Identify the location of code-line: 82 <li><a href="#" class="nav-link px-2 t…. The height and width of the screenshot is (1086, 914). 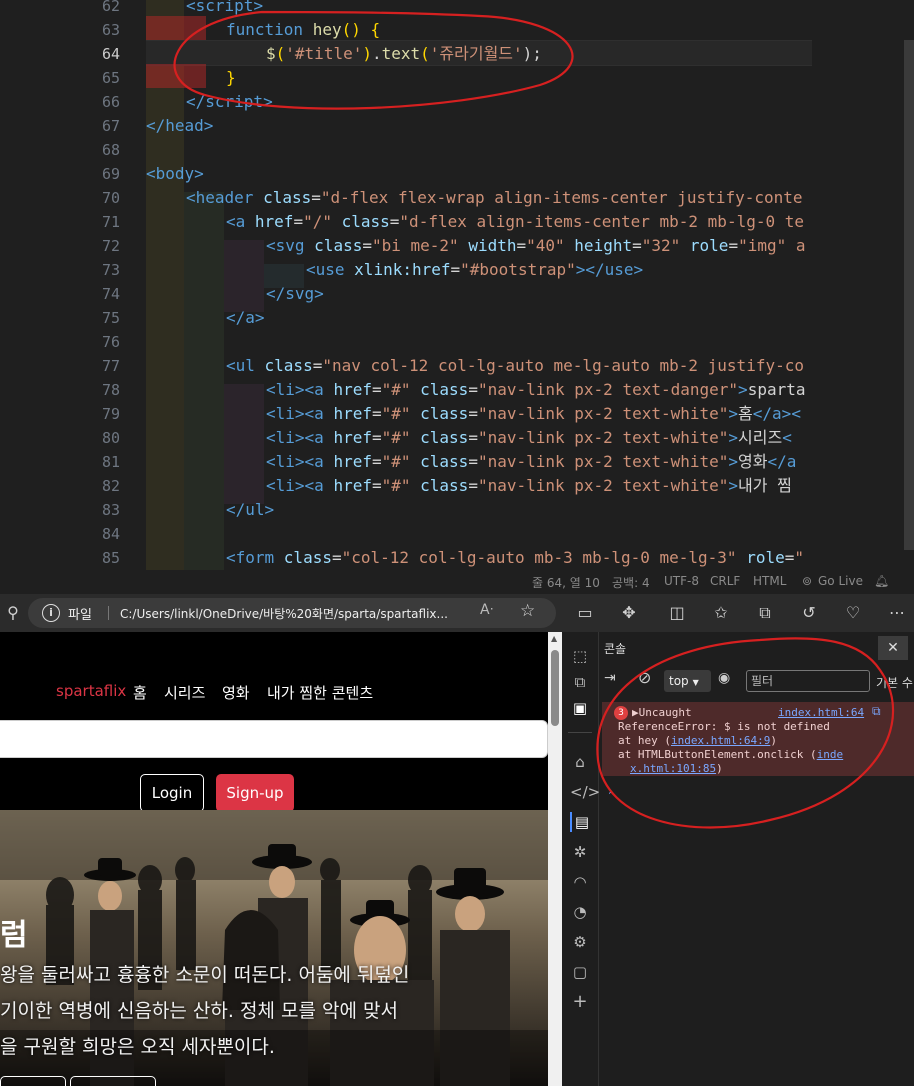
(457, 486).